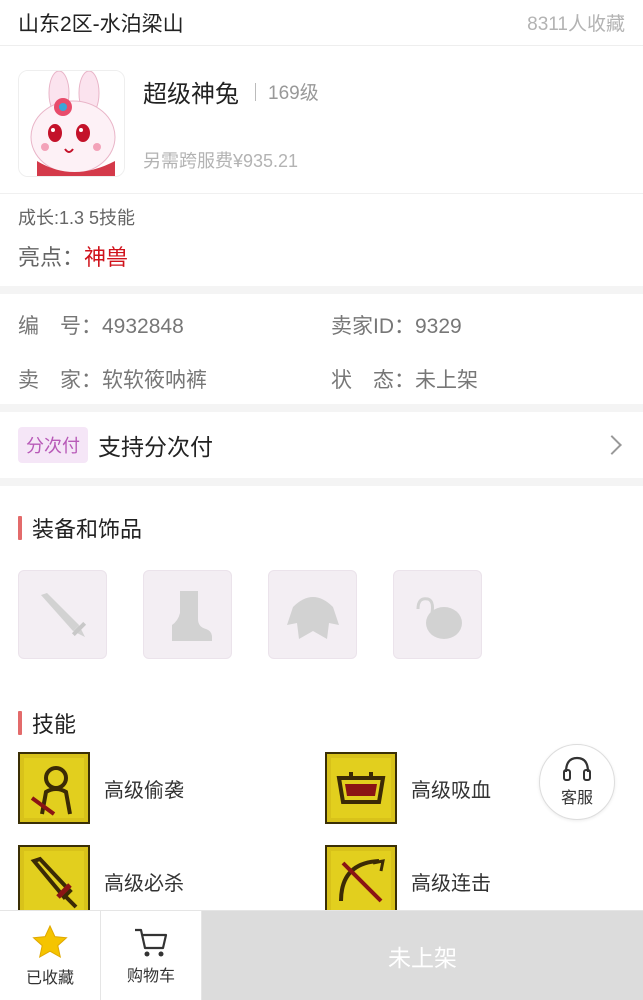 This screenshot has height=1000, width=643. Describe the element at coordinates (612, 445) in the screenshot. I see `chevron-right-icon` at that location.